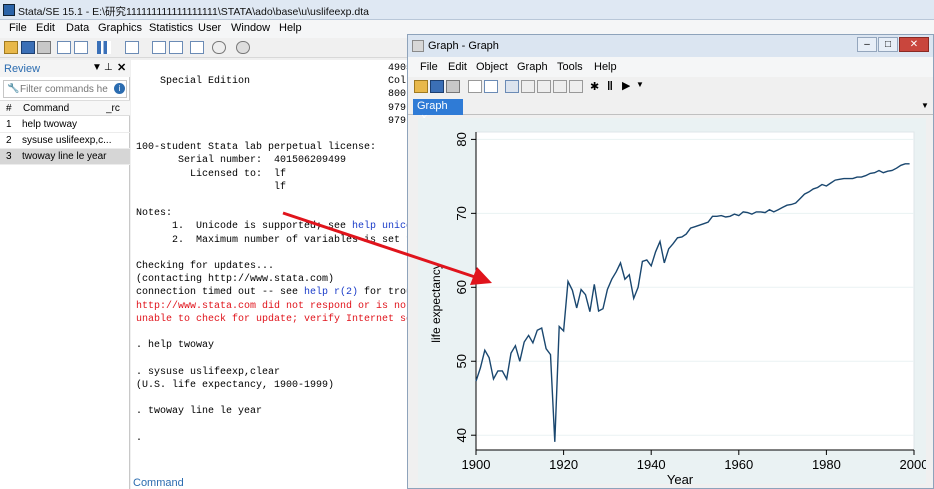 Image resolution: width=934 pixels, height=489 pixels. I want to click on record-icon: ✱, so click(594, 86).